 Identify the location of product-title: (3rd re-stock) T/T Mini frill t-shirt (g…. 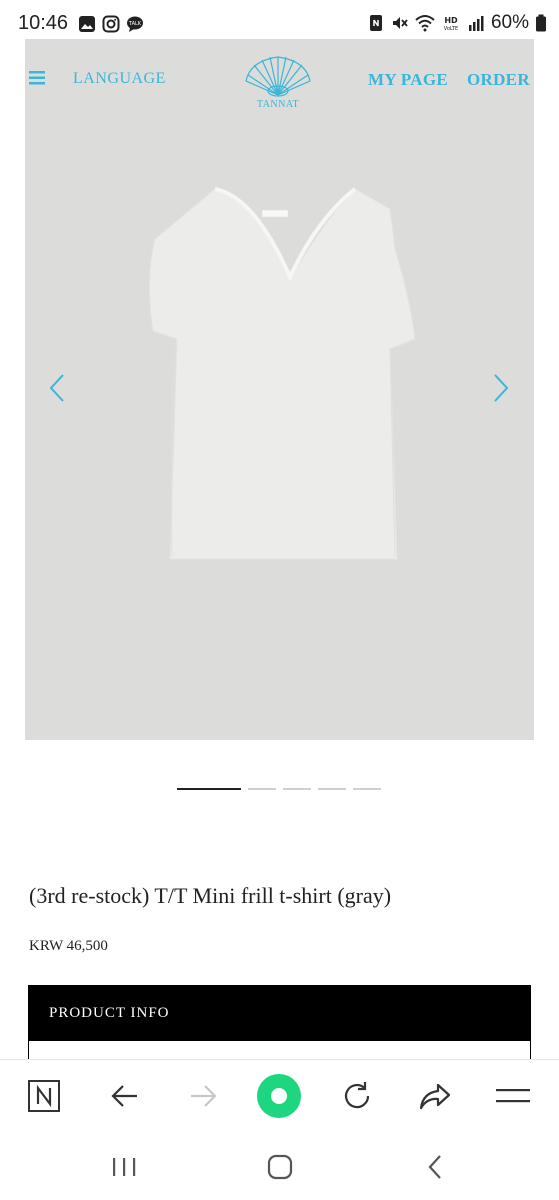
(210, 895).